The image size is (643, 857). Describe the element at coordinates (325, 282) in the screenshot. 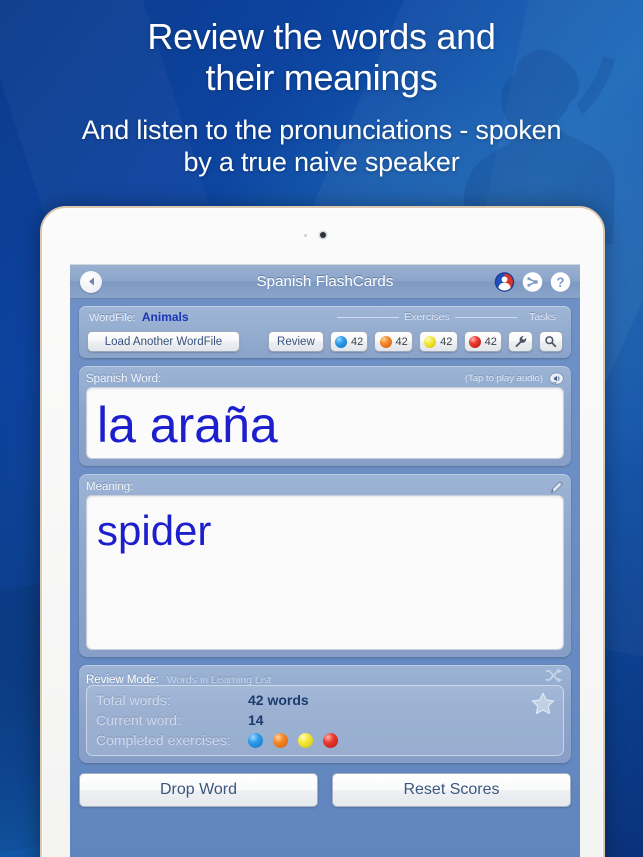

I see `app-navbar: Spanish FlashCards ?` at that location.